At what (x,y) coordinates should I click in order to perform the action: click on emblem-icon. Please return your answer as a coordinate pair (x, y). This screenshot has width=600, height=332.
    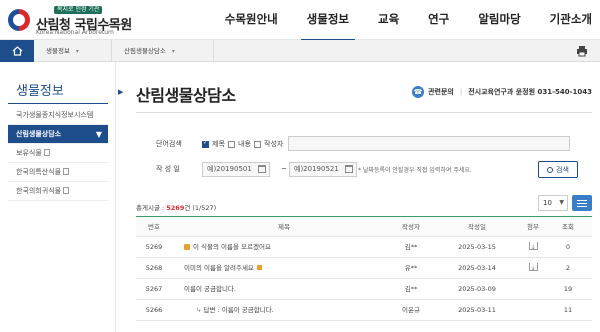
    Looking at the image, I should click on (19, 20).